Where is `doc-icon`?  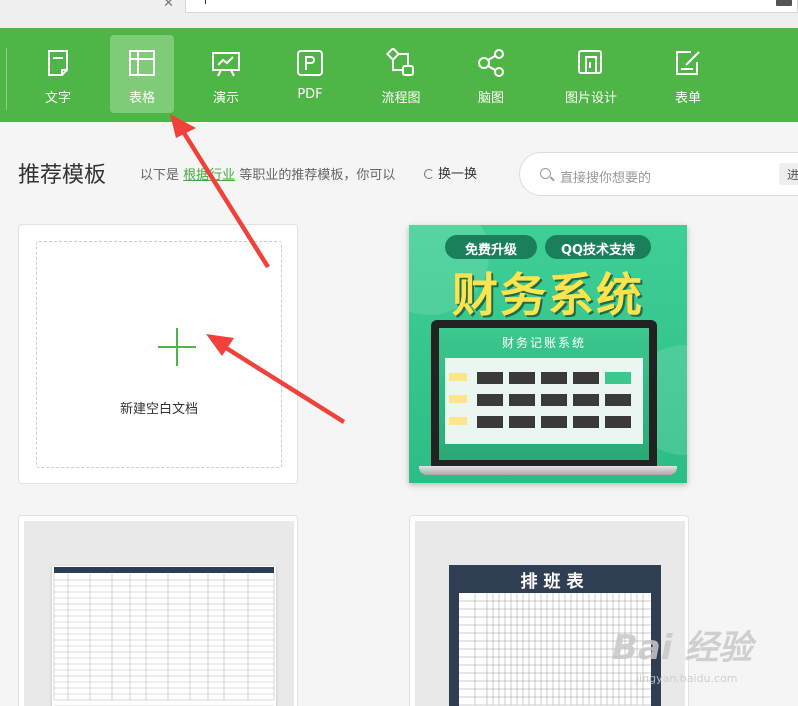
doc-icon is located at coordinates (58, 63).